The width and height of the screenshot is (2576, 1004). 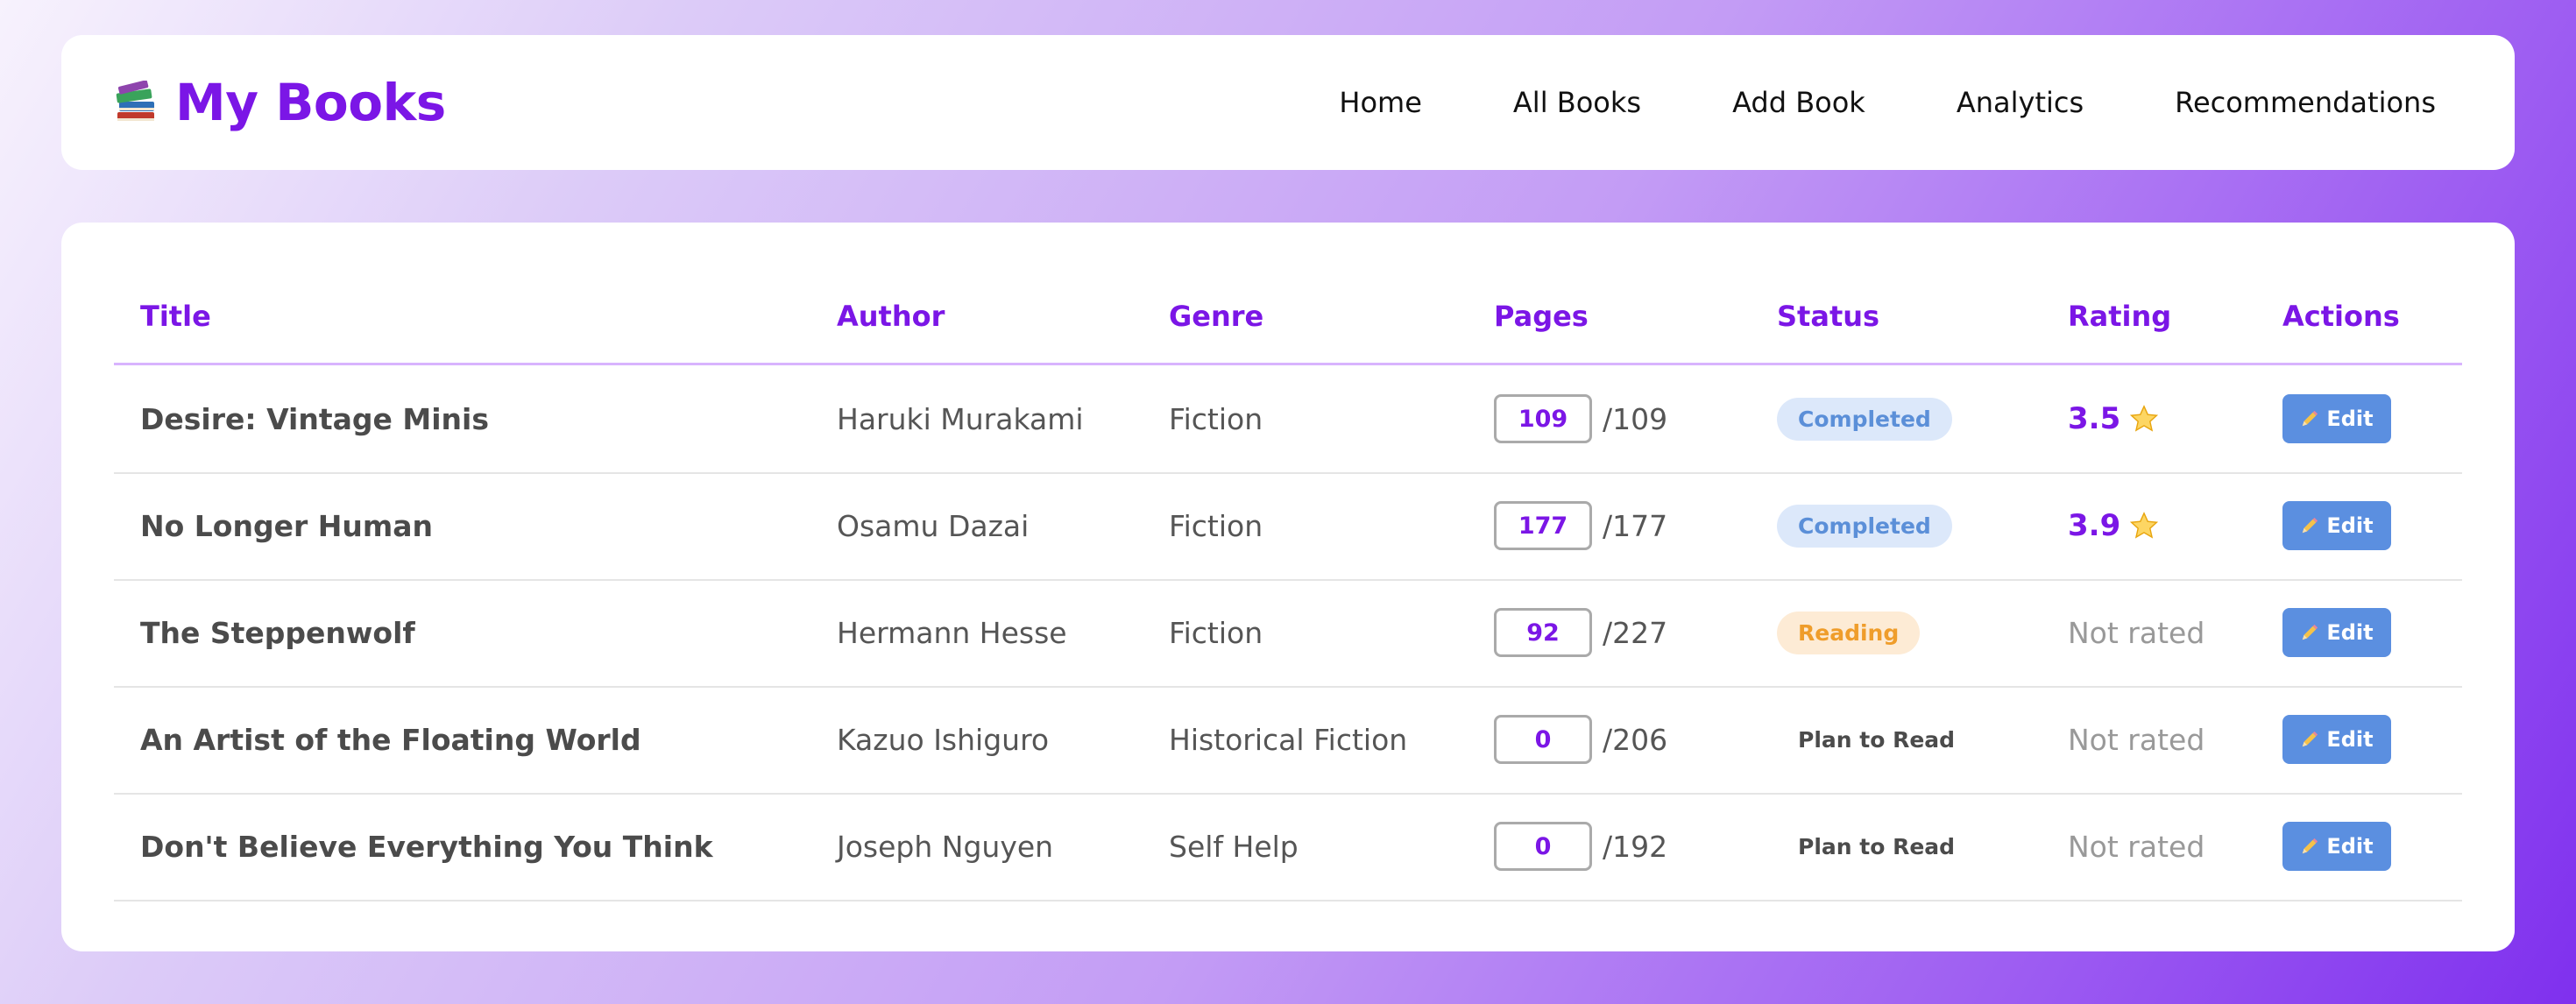 I want to click on pages-cell: 177 /177, so click(x=1580, y=525).